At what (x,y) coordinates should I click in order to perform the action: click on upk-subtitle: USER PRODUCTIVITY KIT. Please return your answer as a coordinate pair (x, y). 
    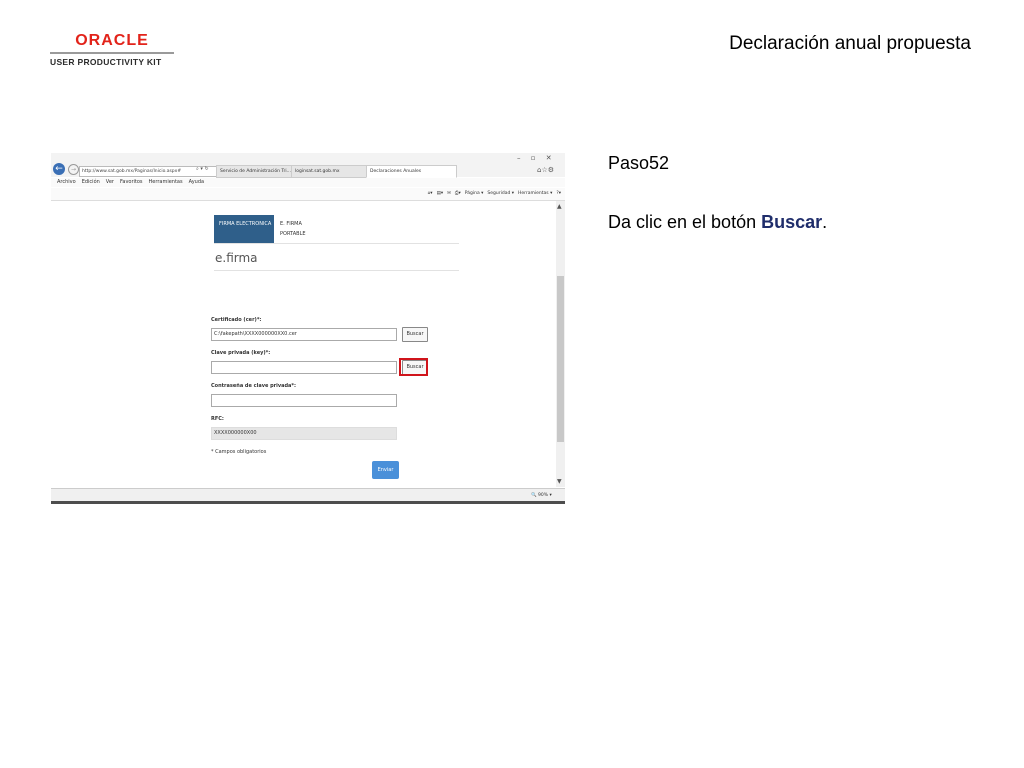
    Looking at the image, I should click on (106, 62).